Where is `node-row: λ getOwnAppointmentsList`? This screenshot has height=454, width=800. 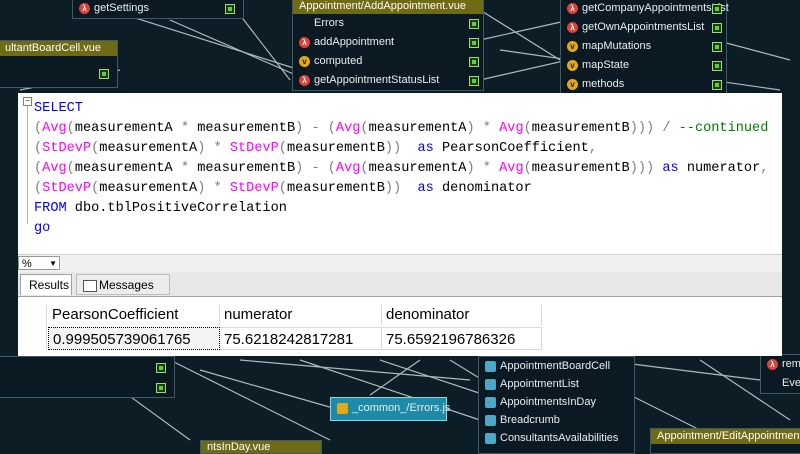
node-row: λ getOwnAppointmentsList is located at coordinates (643, 27).